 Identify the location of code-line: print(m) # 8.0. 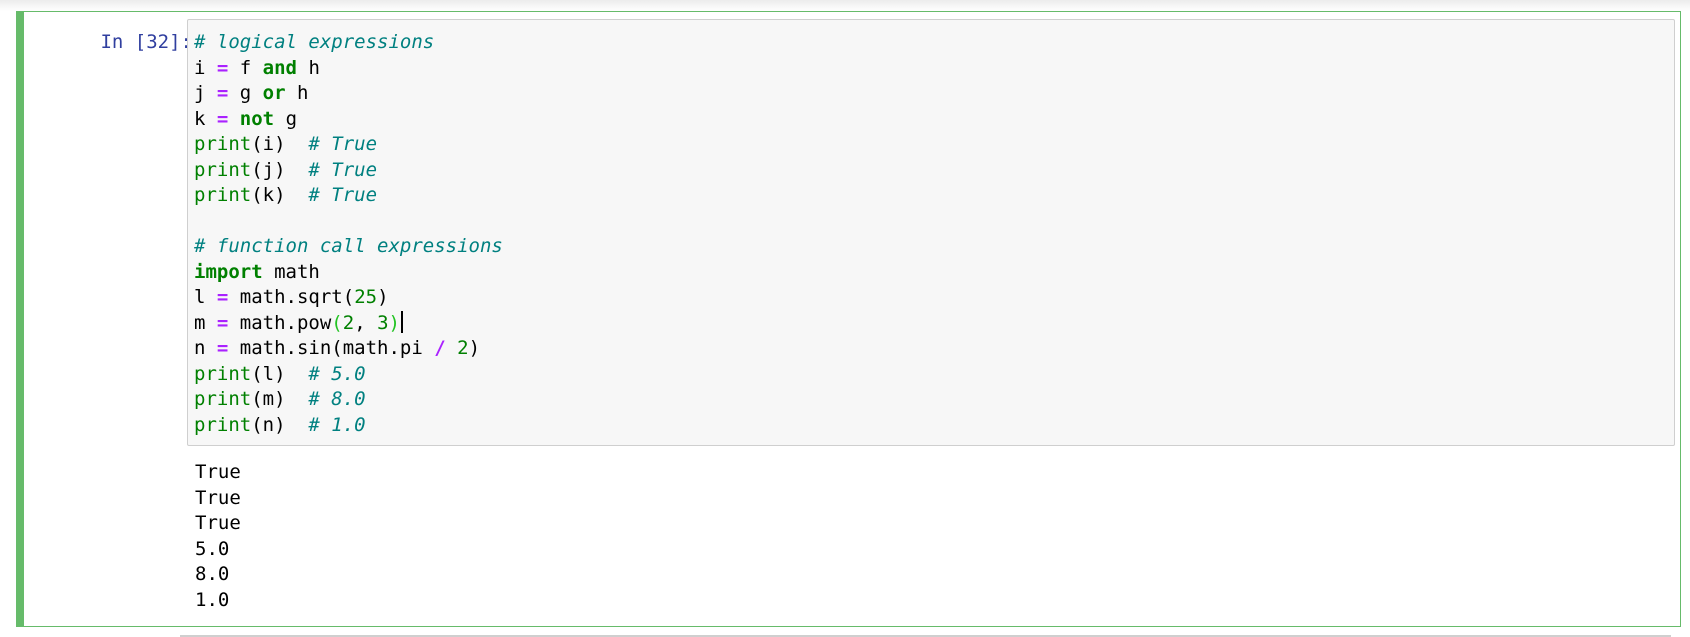
(348, 400).